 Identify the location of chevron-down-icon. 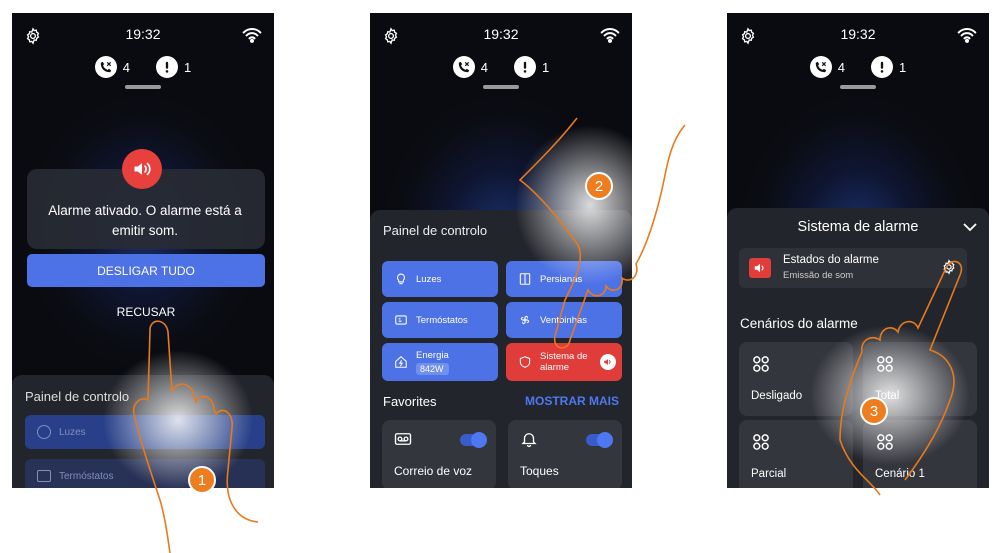
(970, 227).